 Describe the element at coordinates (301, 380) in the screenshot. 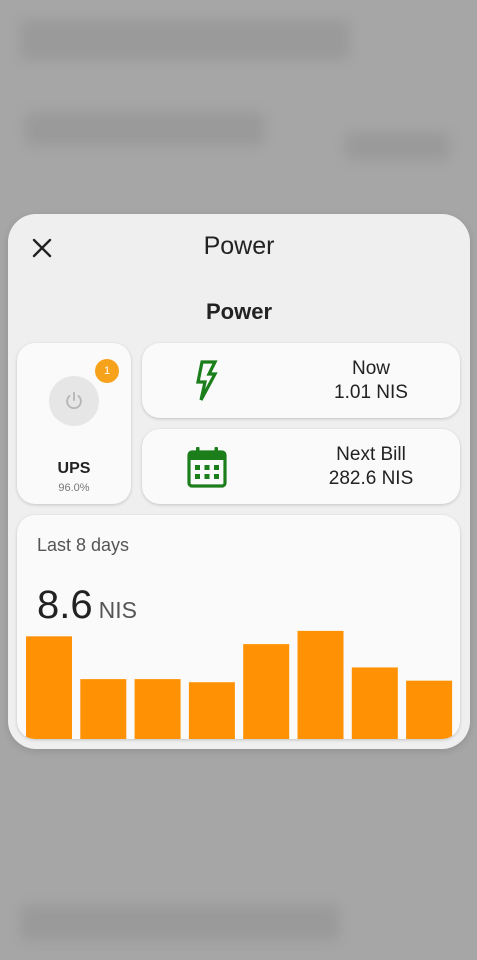

I see `now-card: Now 1.01 NIS` at that location.